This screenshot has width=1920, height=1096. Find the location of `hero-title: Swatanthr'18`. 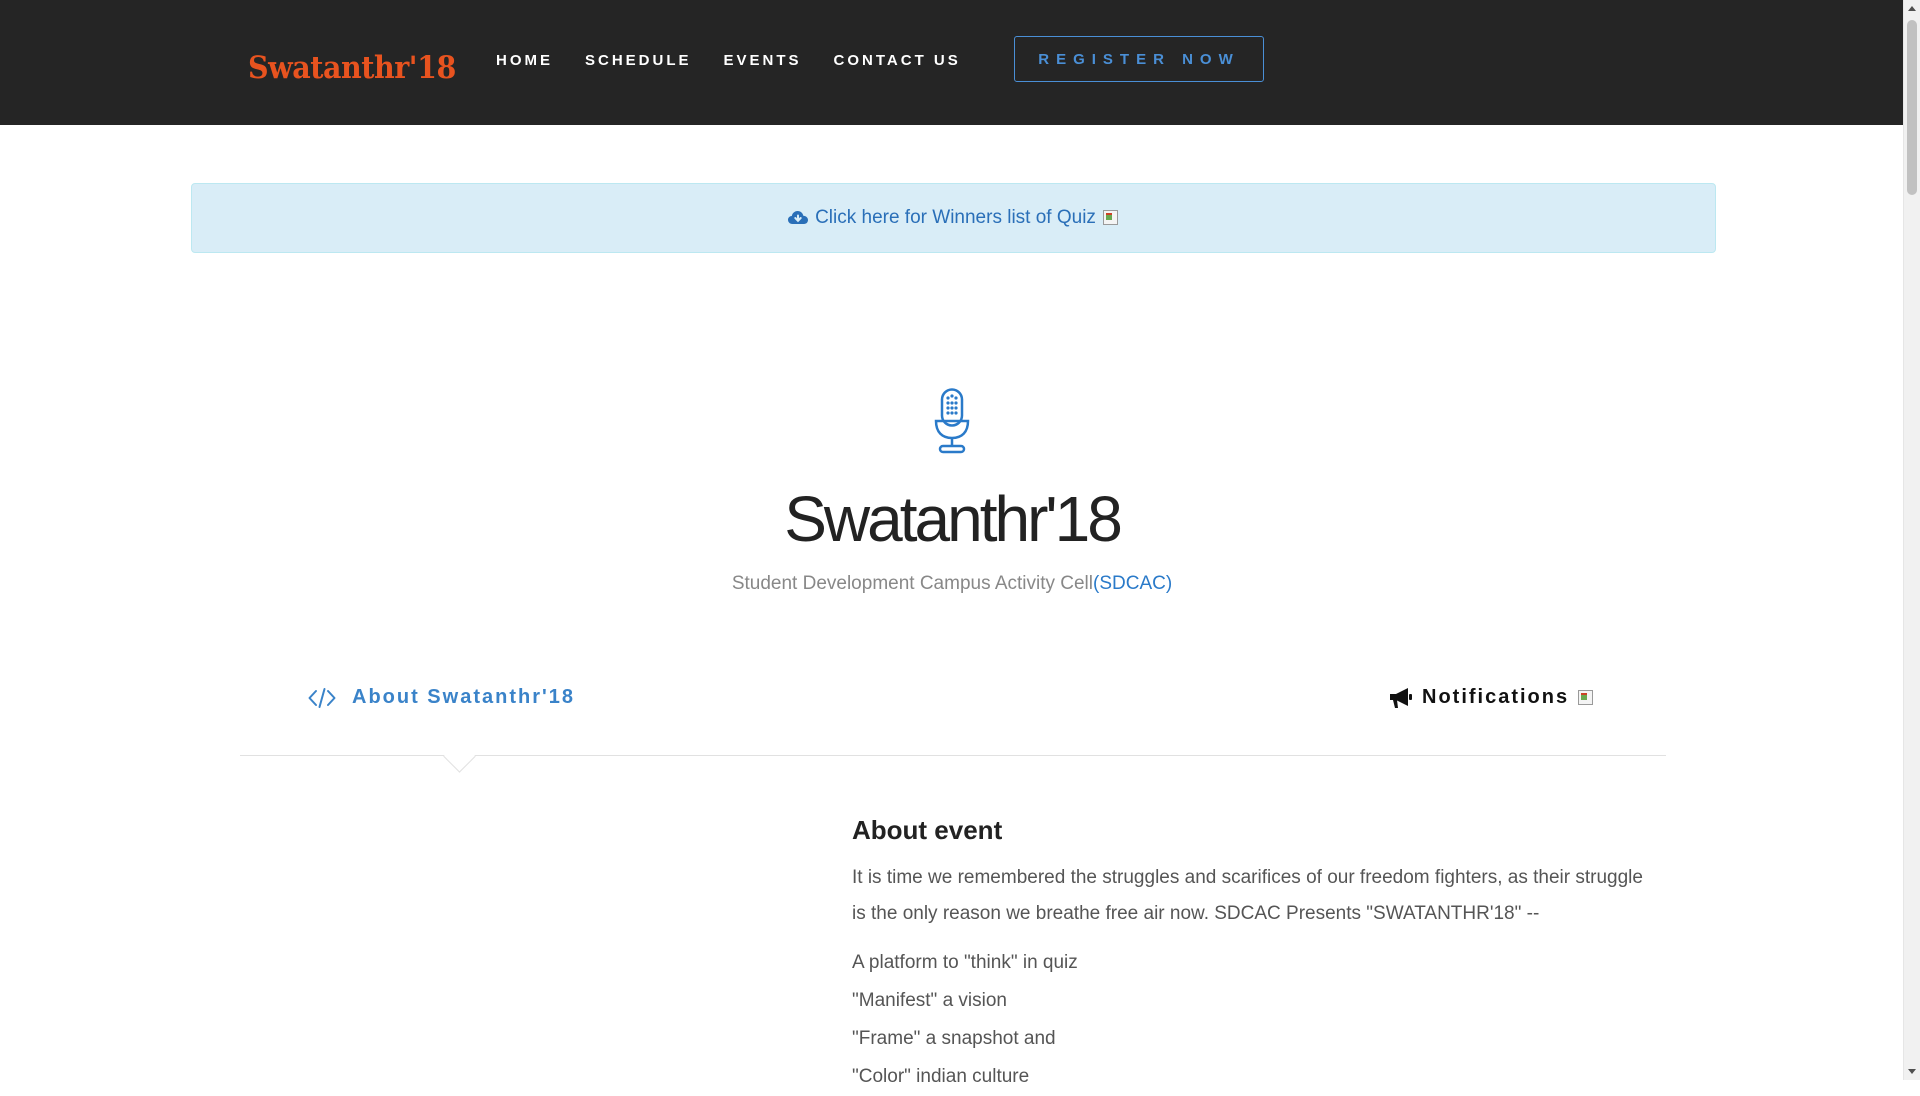

hero-title: Swatanthr'18 is located at coordinates (953, 519).